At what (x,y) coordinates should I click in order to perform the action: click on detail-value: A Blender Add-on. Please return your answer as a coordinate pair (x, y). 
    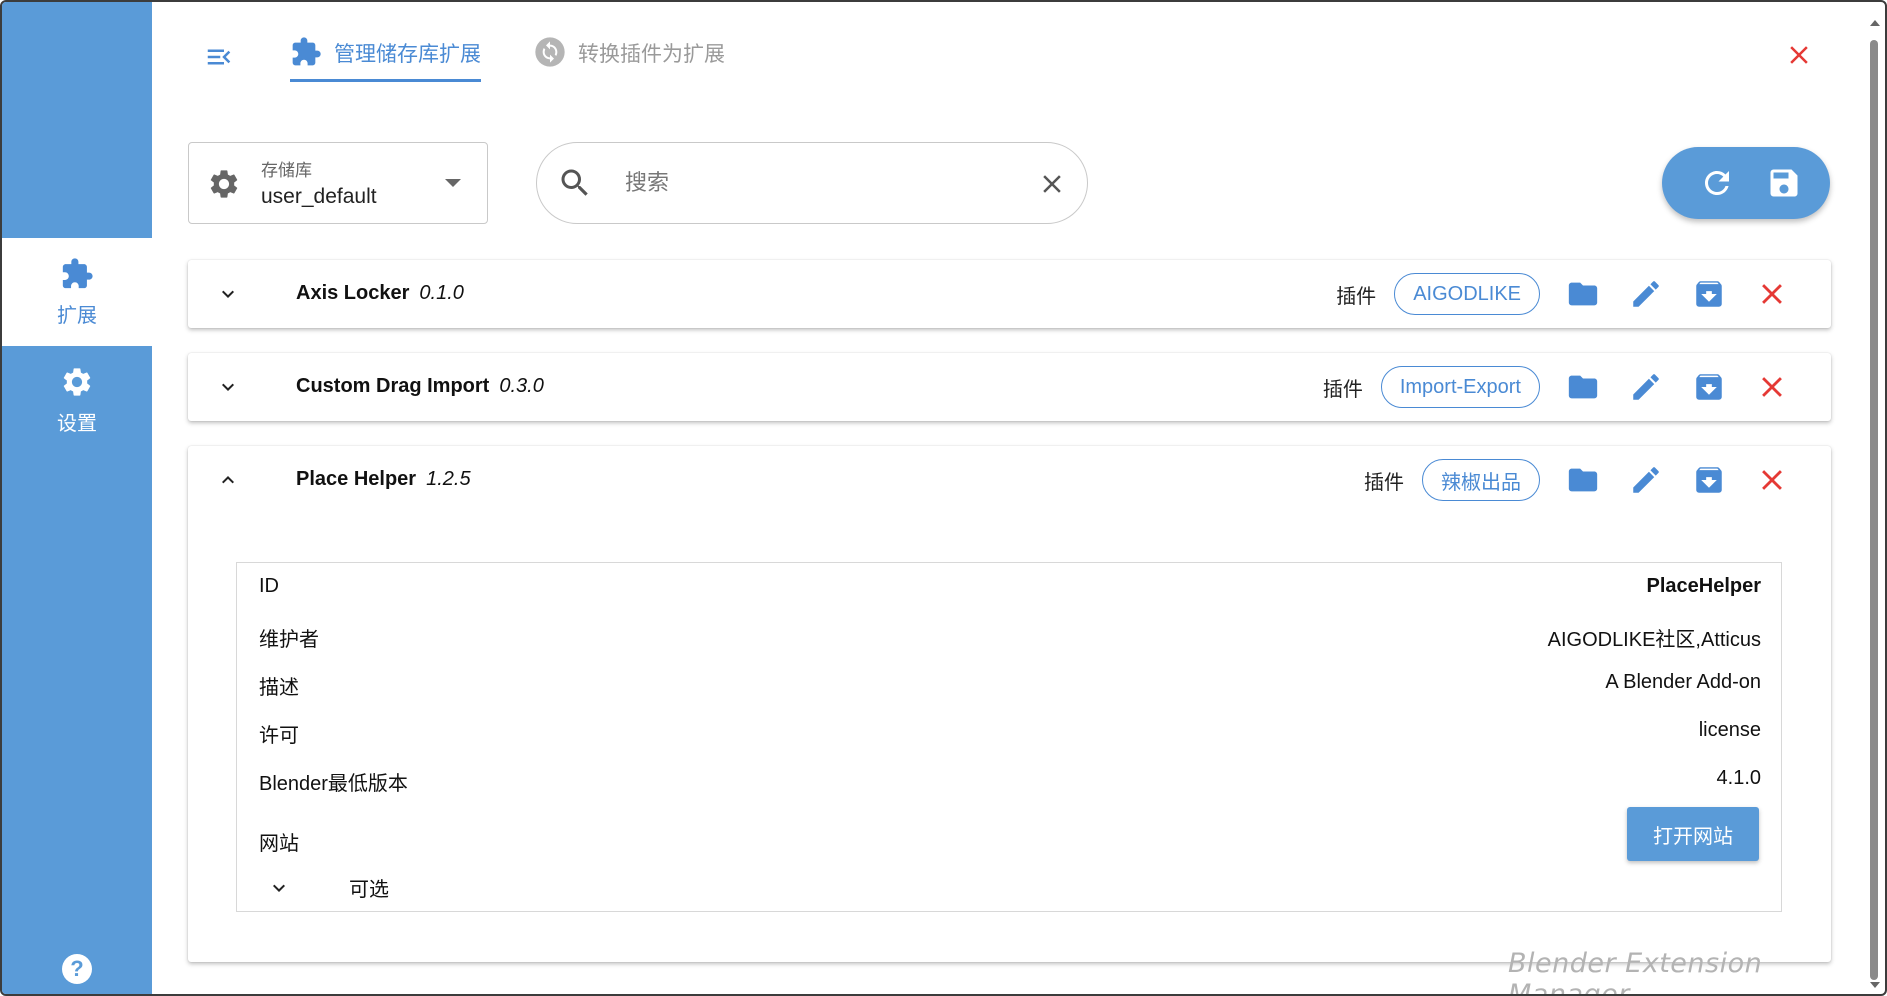
    Looking at the image, I should click on (1683, 682).